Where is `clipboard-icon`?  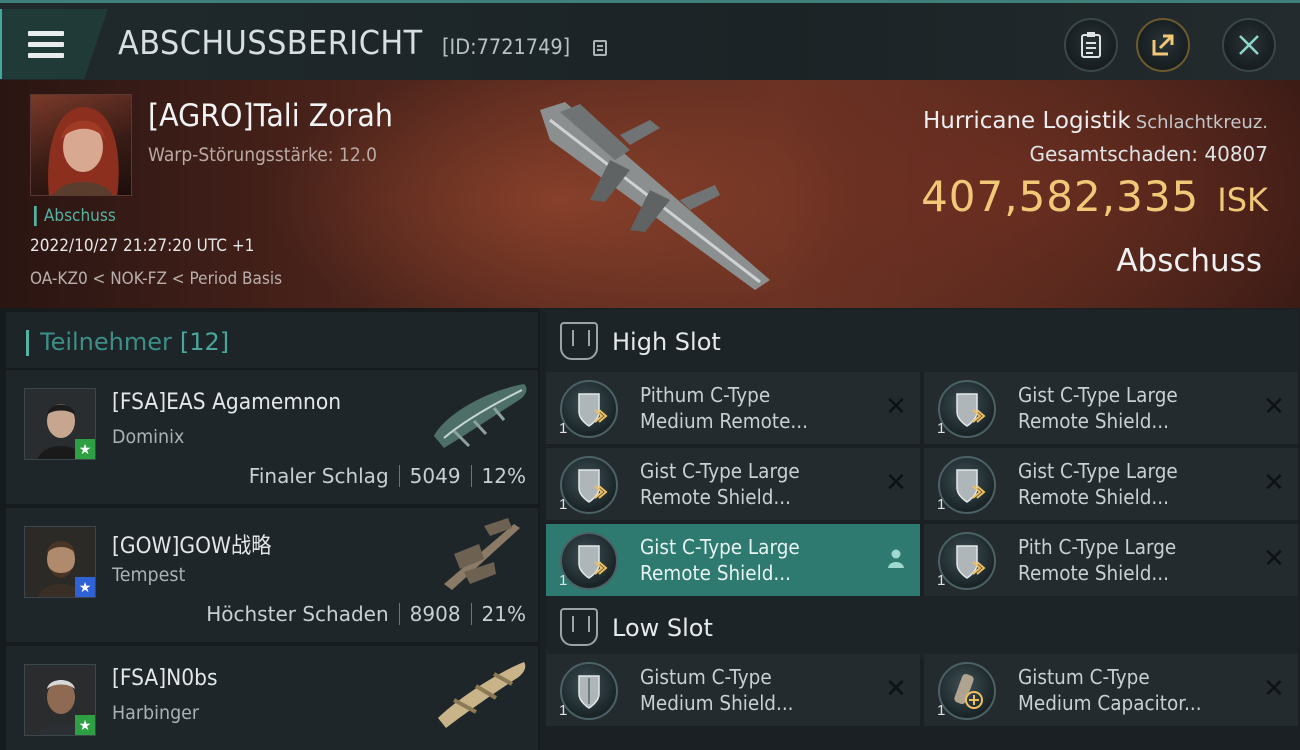
clipboard-icon is located at coordinates (1091, 45).